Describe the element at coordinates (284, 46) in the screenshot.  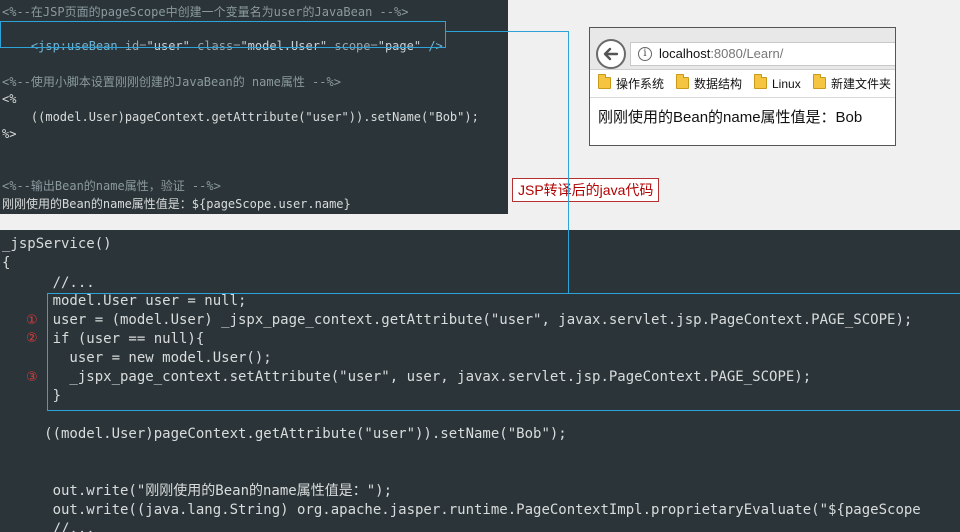
I see `jsp-class-value: "model.User"` at that location.